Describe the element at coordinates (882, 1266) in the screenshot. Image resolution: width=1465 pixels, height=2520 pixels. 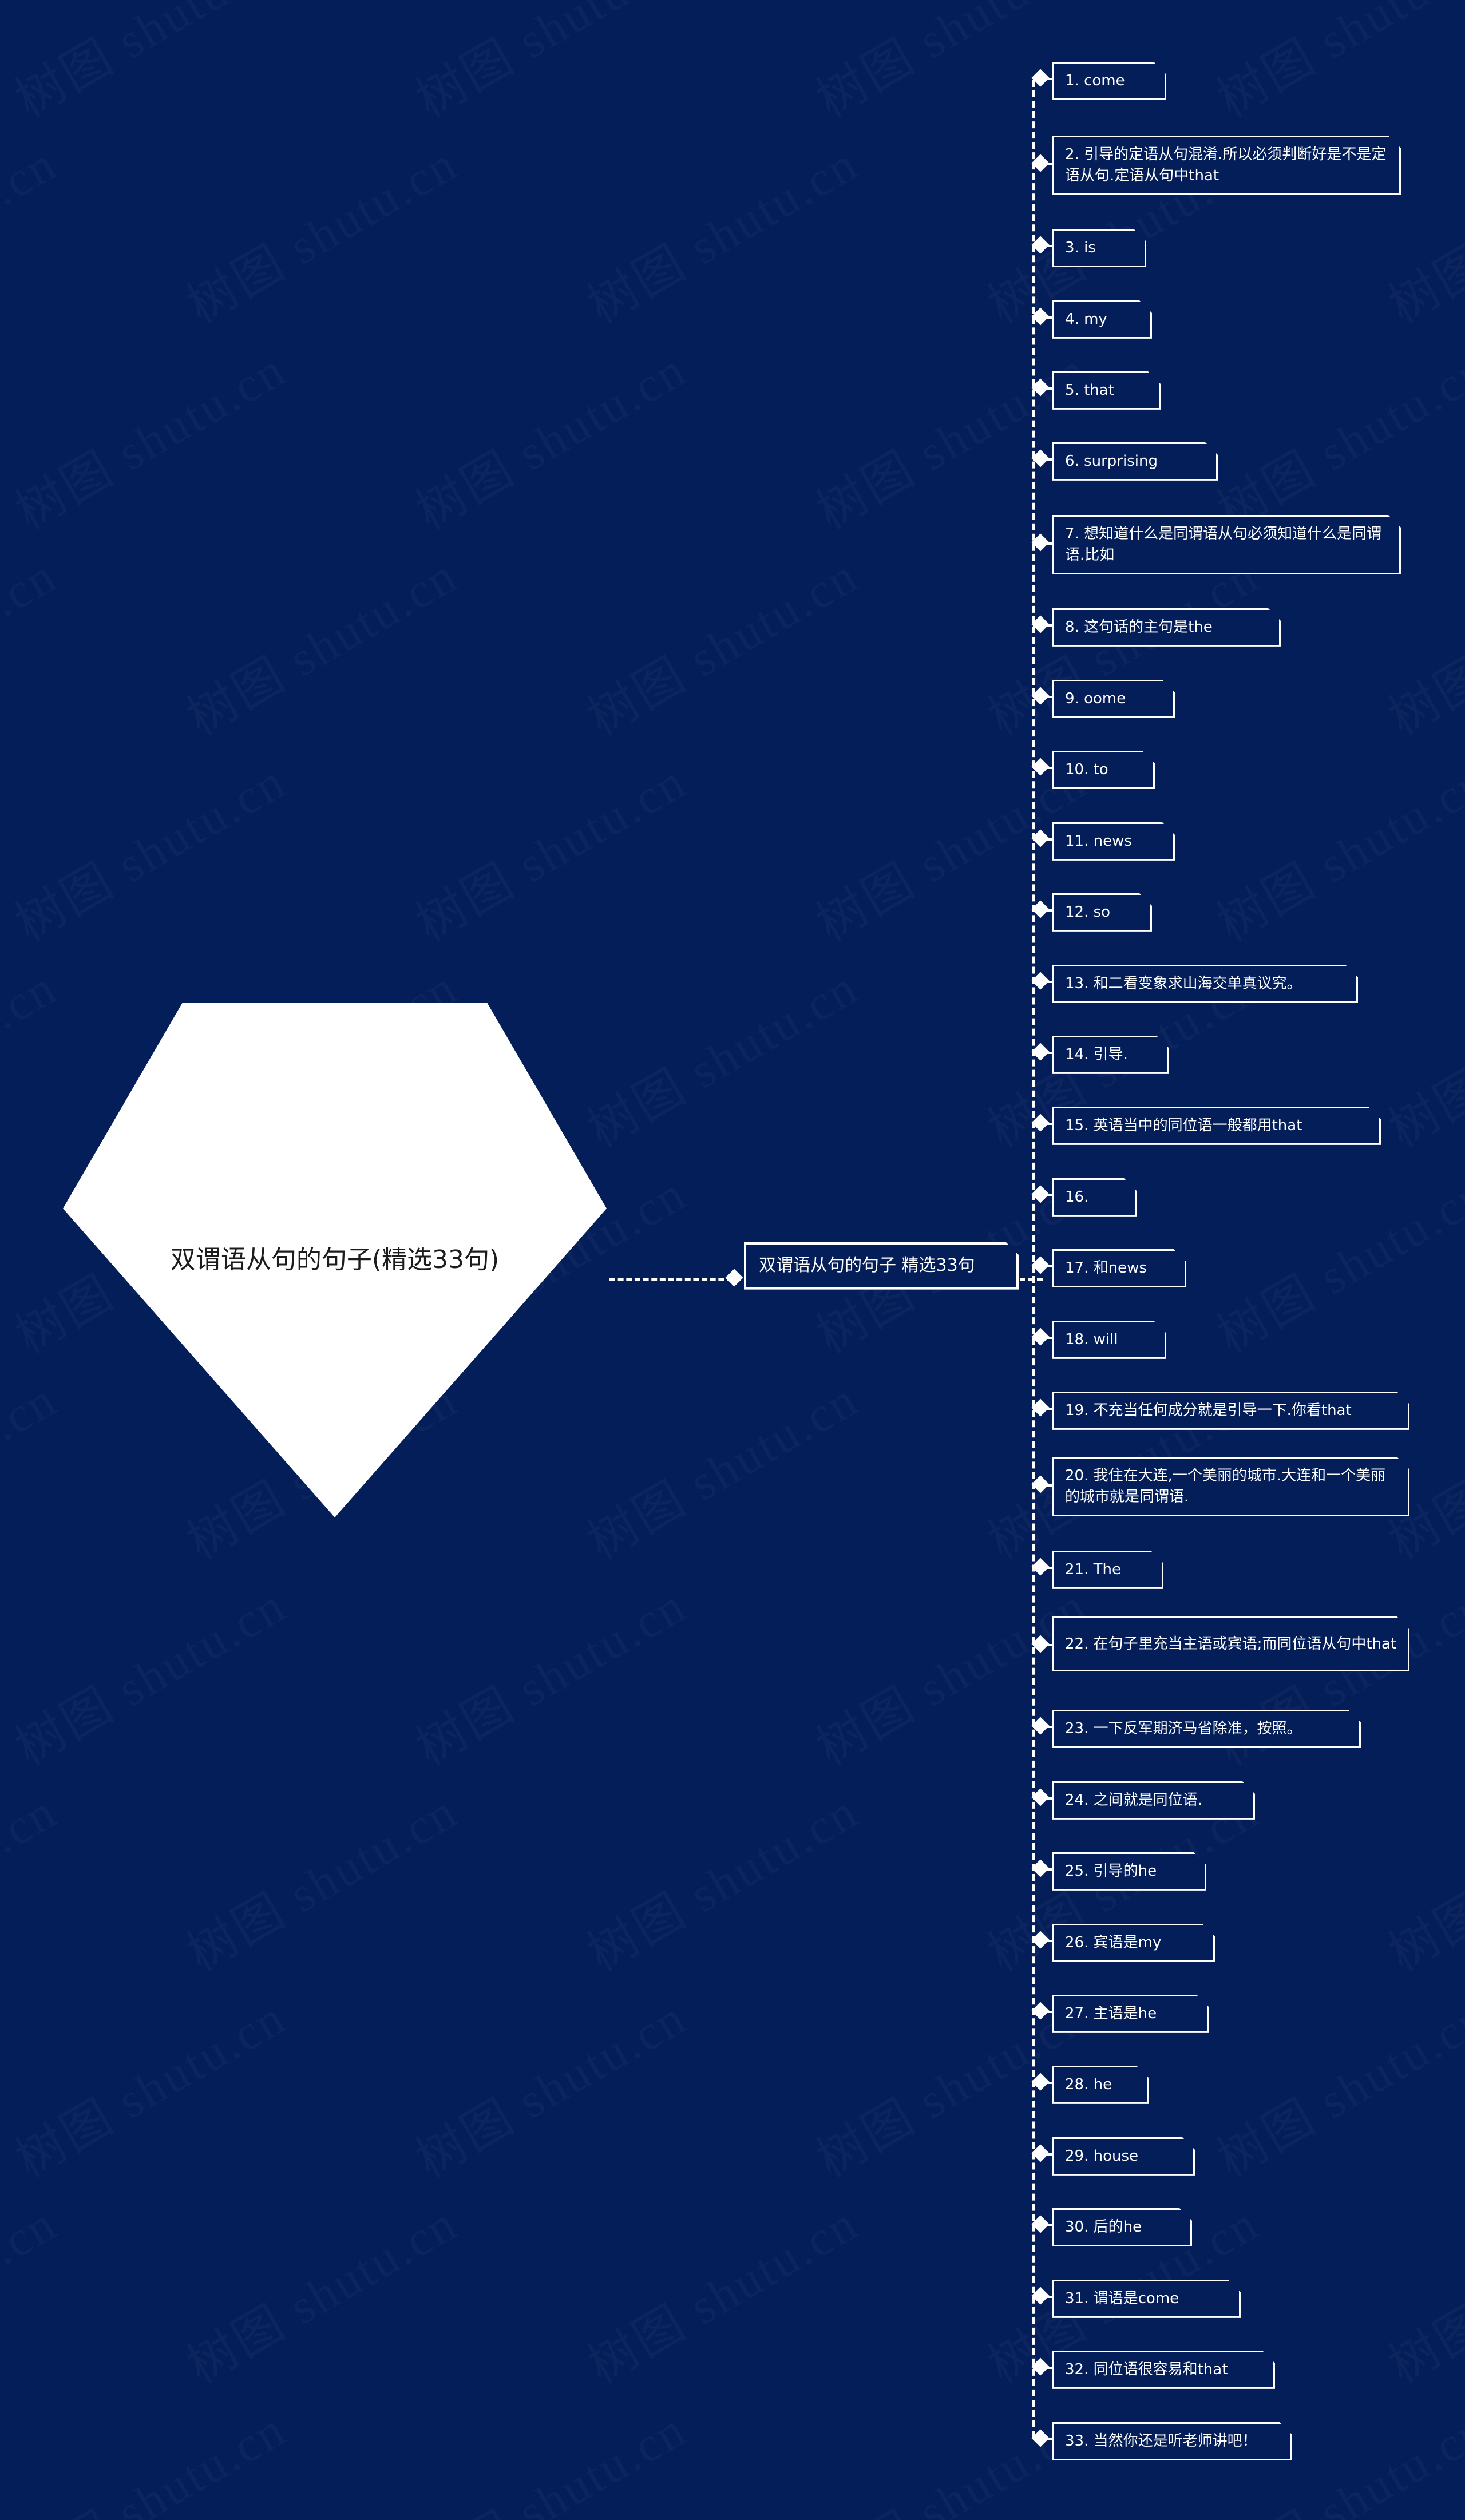
I see `root-node: 双谓语从句的句子 精选33句` at that location.